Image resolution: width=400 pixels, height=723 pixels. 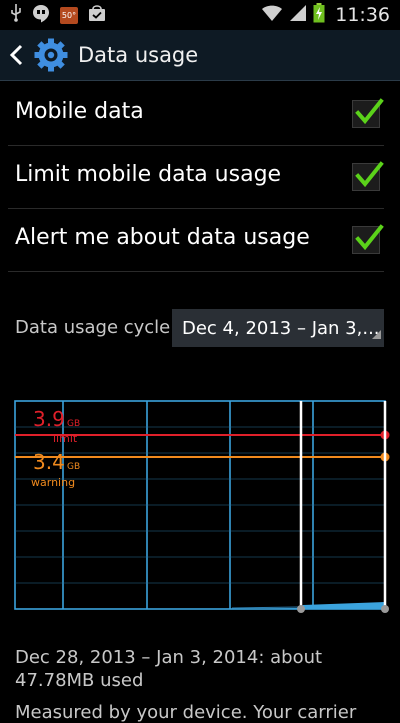 What do you see at coordinates (16, 57) in the screenshot?
I see `back-icon` at bounding box center [16, 57].